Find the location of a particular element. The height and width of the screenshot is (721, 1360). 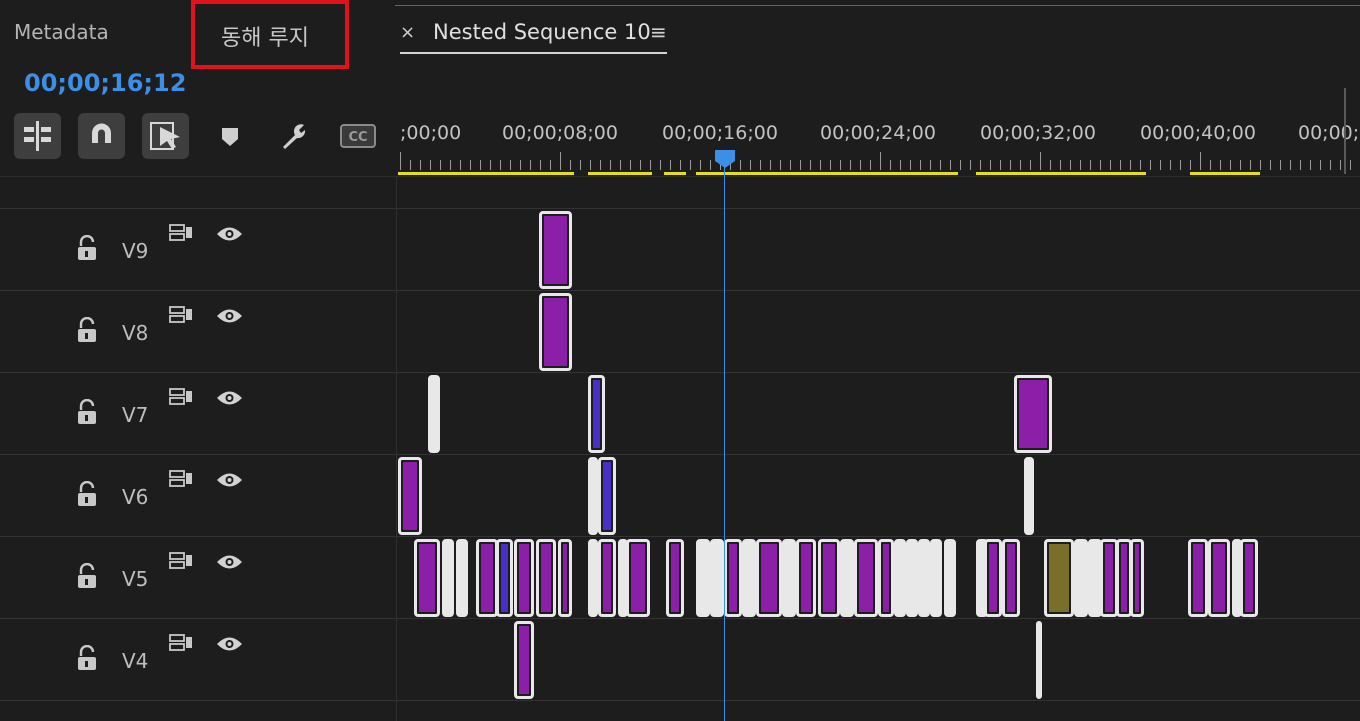

snap-button is located at coordinates (101, 136).